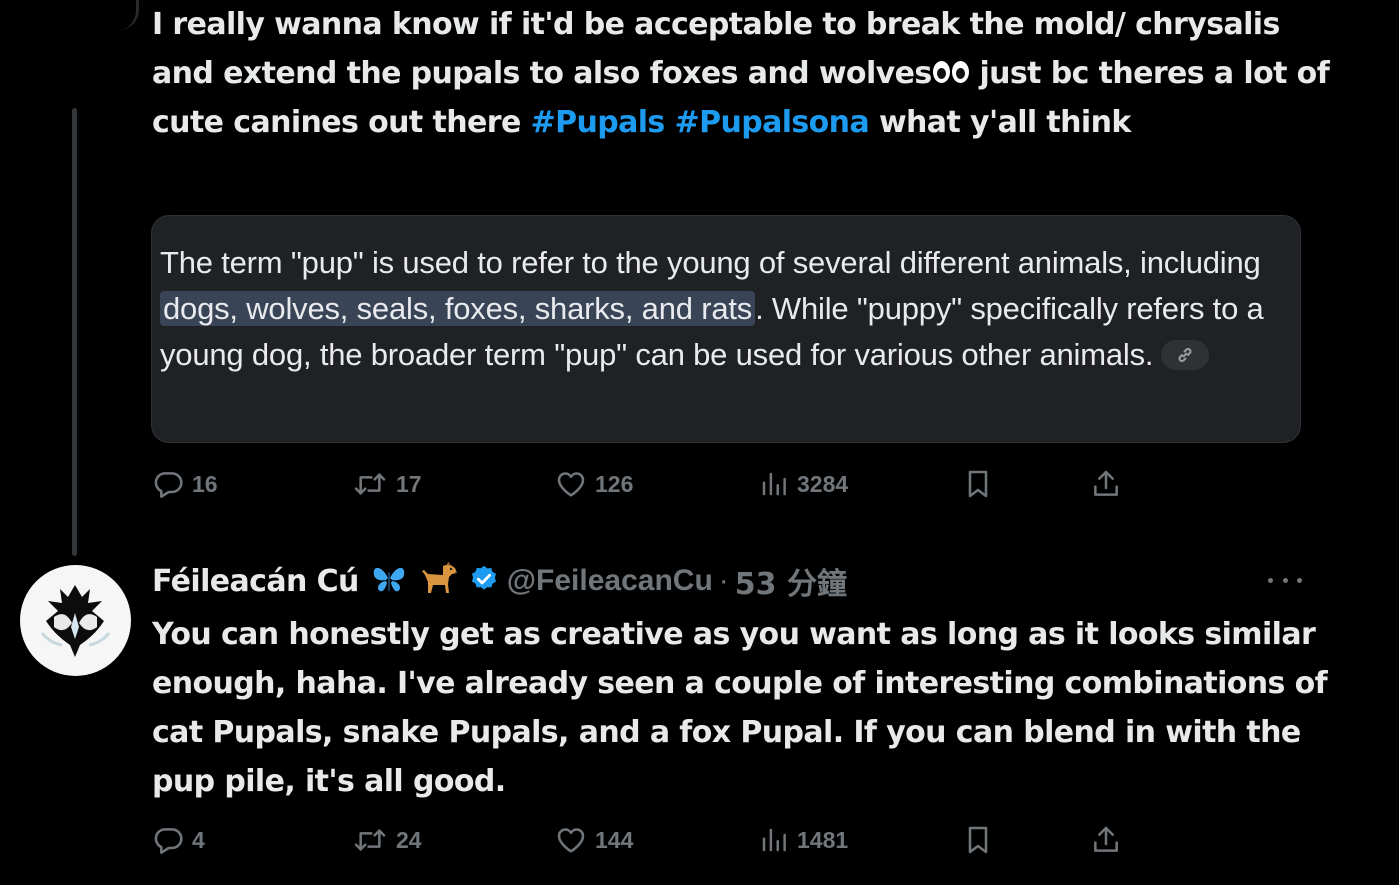 The width and height of the screenshot is (1399, 885). What do you see at coordinates (1000, 122) in the screenshot?
I see `tweet-text-part: what y'all think` at bounding box center [1000, 122].